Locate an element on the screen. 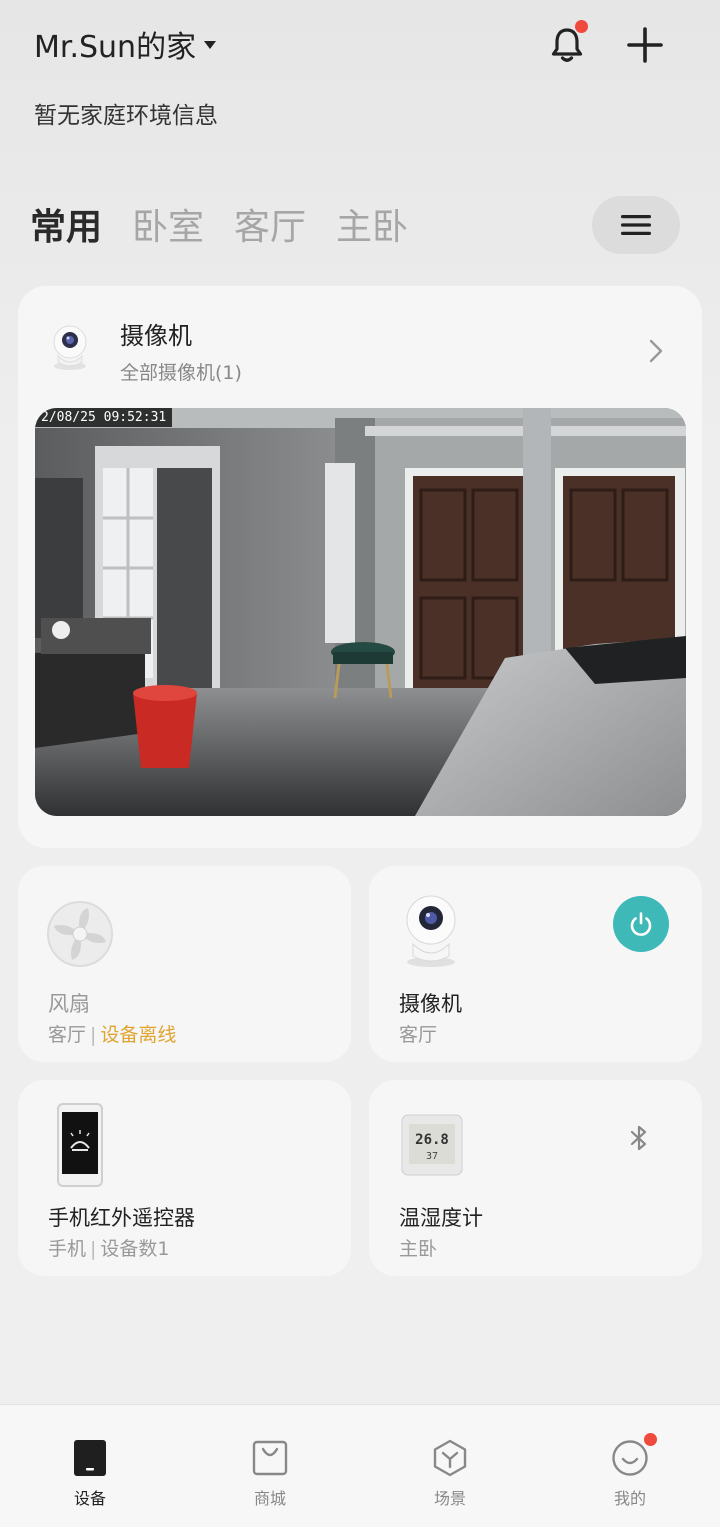 Image resolution: width=720 pixels, height=1527 pixels. power-toggle-button is located at coordinates (641, 924).